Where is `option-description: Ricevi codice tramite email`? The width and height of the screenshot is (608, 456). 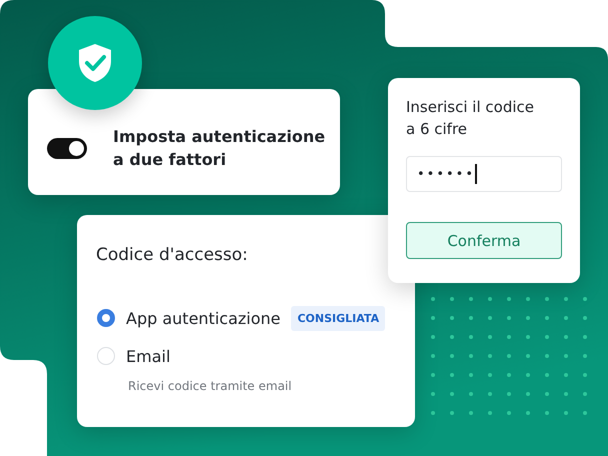
option-description: Ricevi codice tramite email is located at coordinates (210, 386).